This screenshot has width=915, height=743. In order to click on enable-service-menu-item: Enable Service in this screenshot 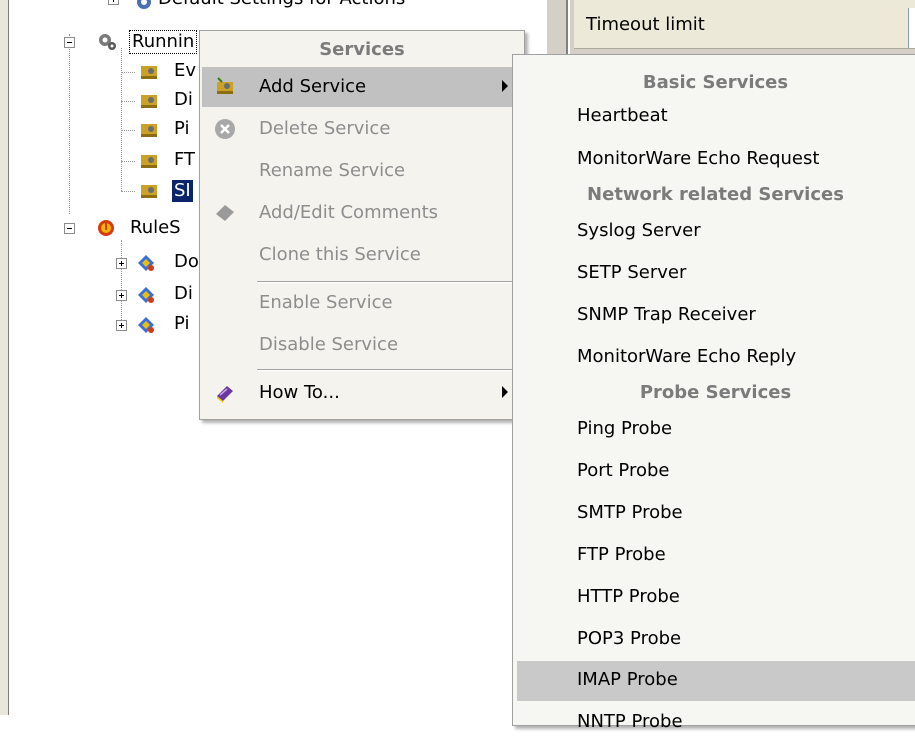, I will do `click(361, 303)`.